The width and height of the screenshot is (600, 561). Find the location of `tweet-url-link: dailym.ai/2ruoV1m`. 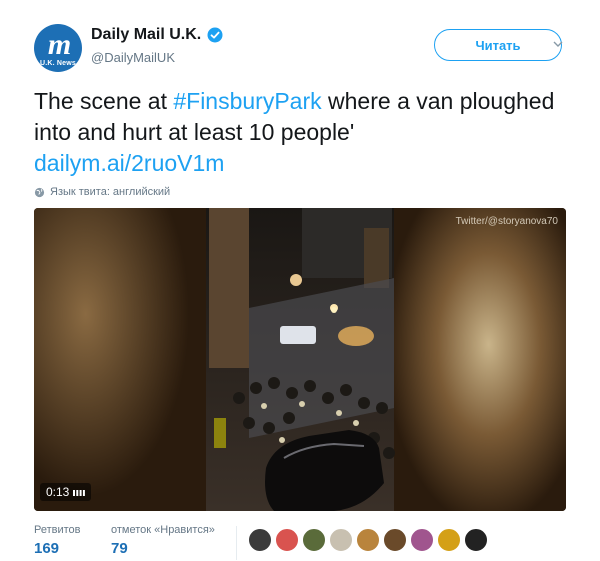

tweet-url-link: dailym.ai/2ruoV1m is located at coordinates (129, 163).